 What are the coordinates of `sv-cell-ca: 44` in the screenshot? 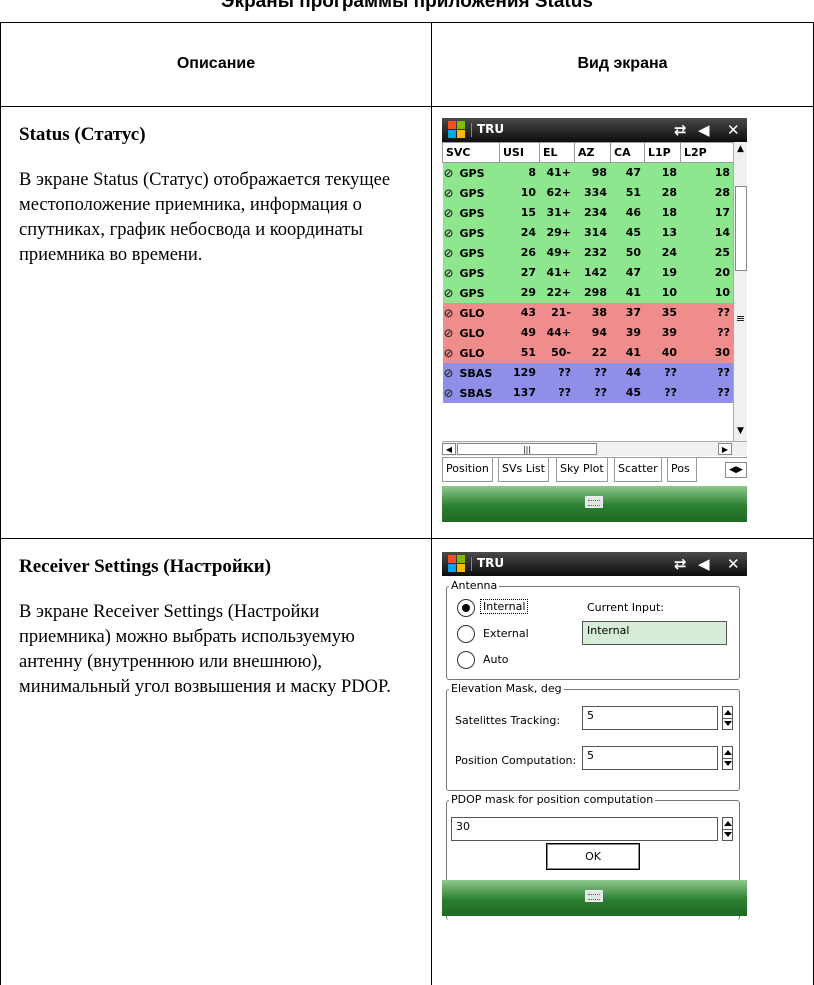 It's located at (627, 372).